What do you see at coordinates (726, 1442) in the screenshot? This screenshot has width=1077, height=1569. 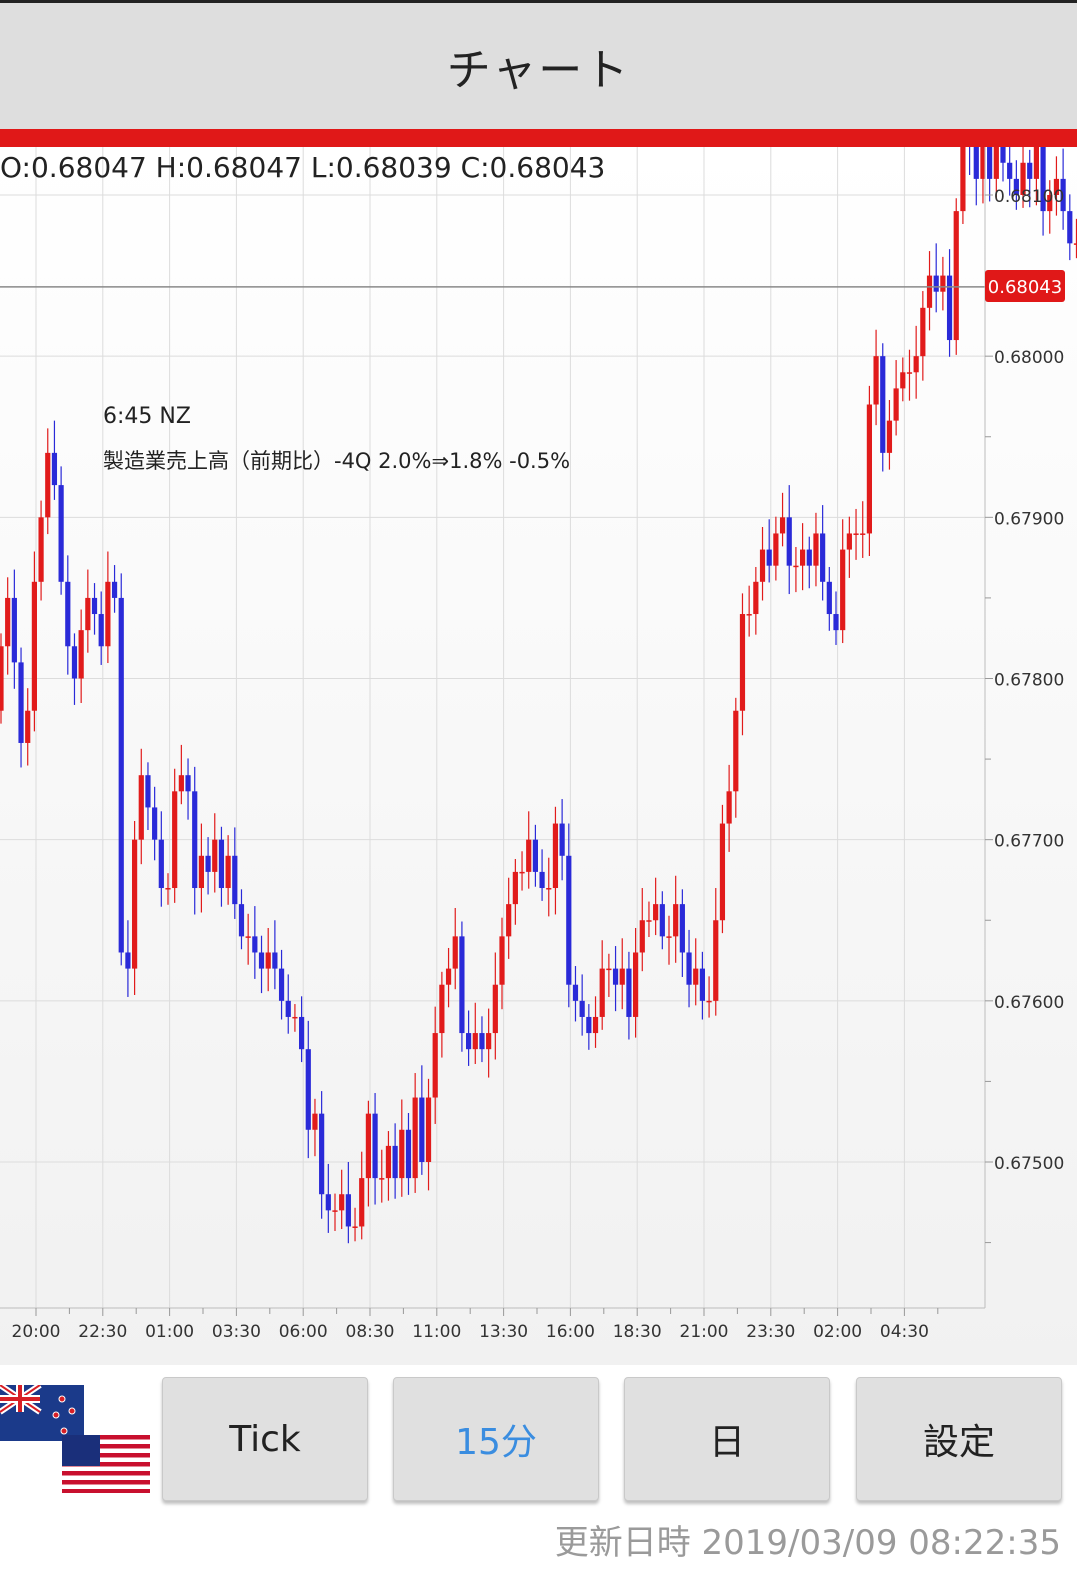 I see `daily-button-label: 日` at bounding box center [726, 1442].